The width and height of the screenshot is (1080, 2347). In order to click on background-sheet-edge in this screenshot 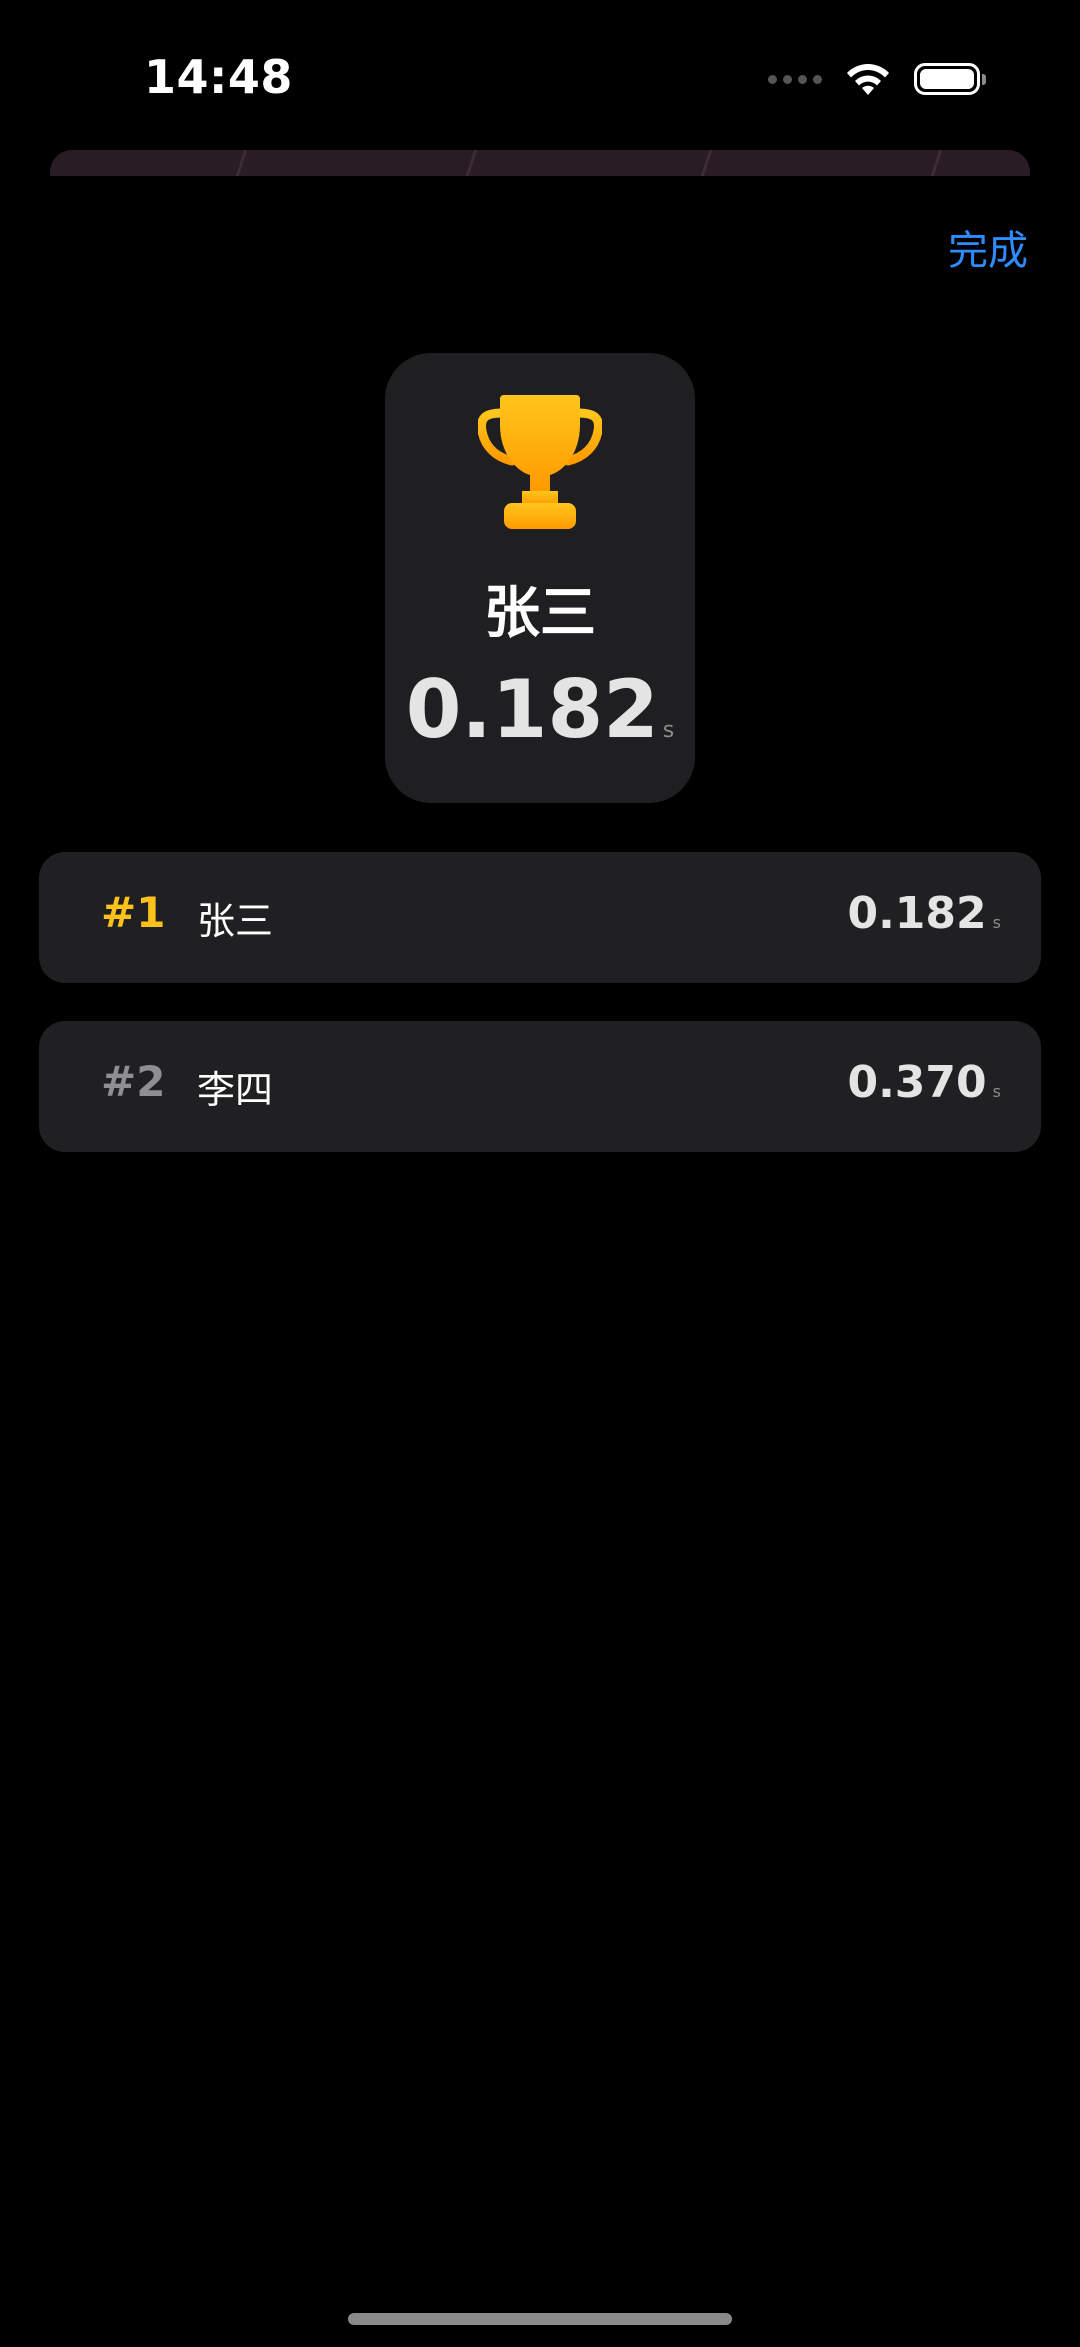, I will do `click(540, 163)`.